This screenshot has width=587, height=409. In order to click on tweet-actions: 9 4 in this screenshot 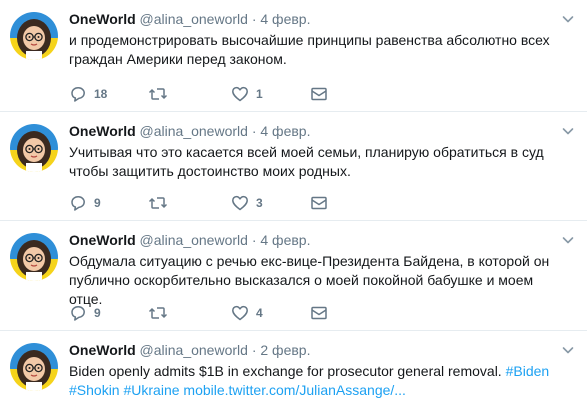, I will do `click(209, 313)`.